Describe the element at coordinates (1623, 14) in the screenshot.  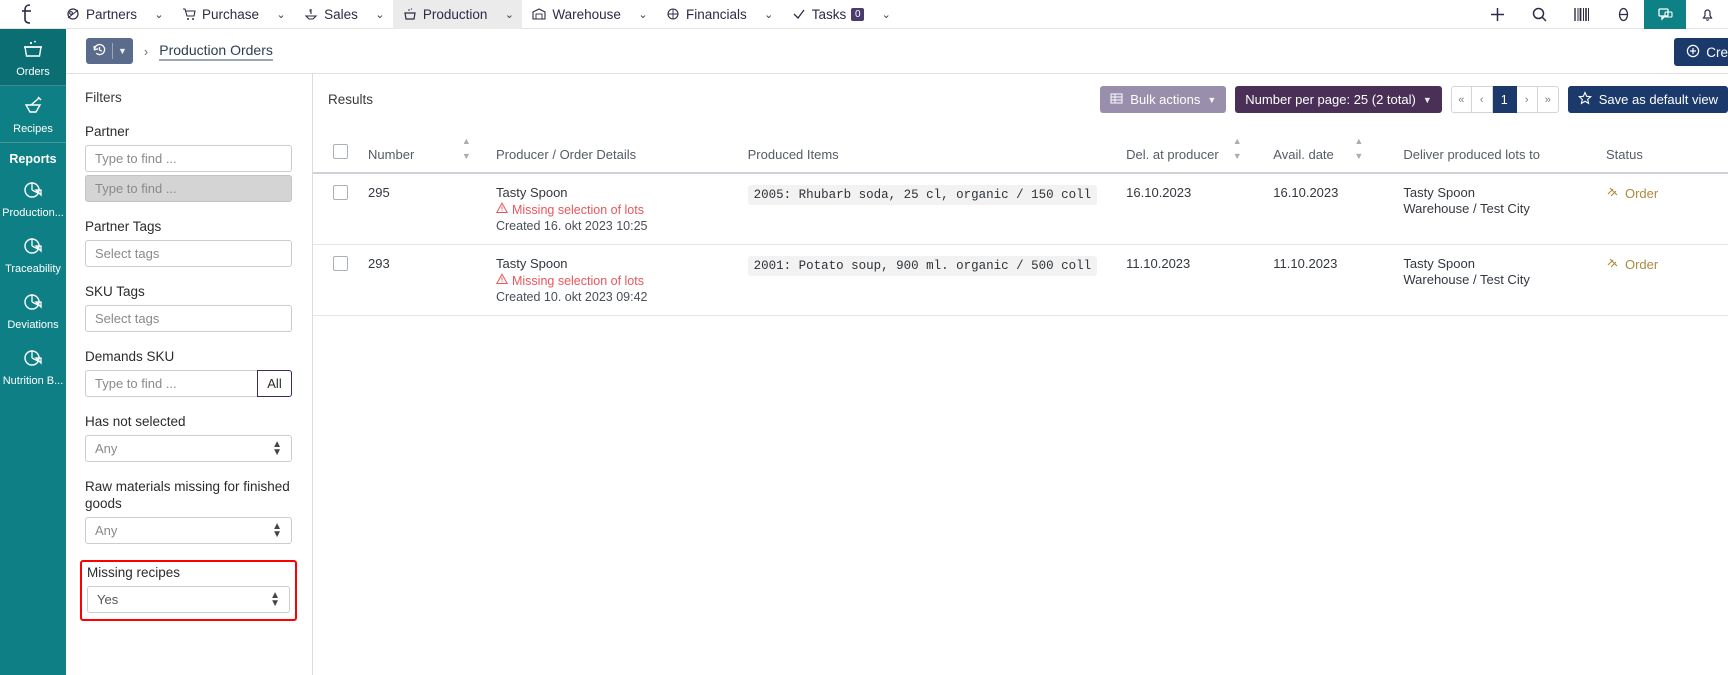
I see `help-icon` at that location.